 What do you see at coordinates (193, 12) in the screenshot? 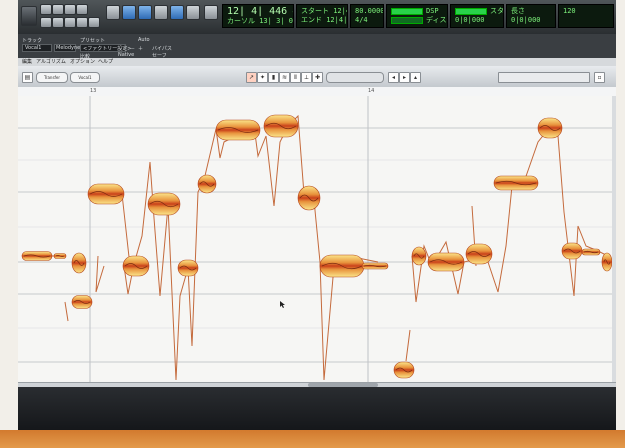
I see `scrub-tool-button` at bounding box center [193, 12].